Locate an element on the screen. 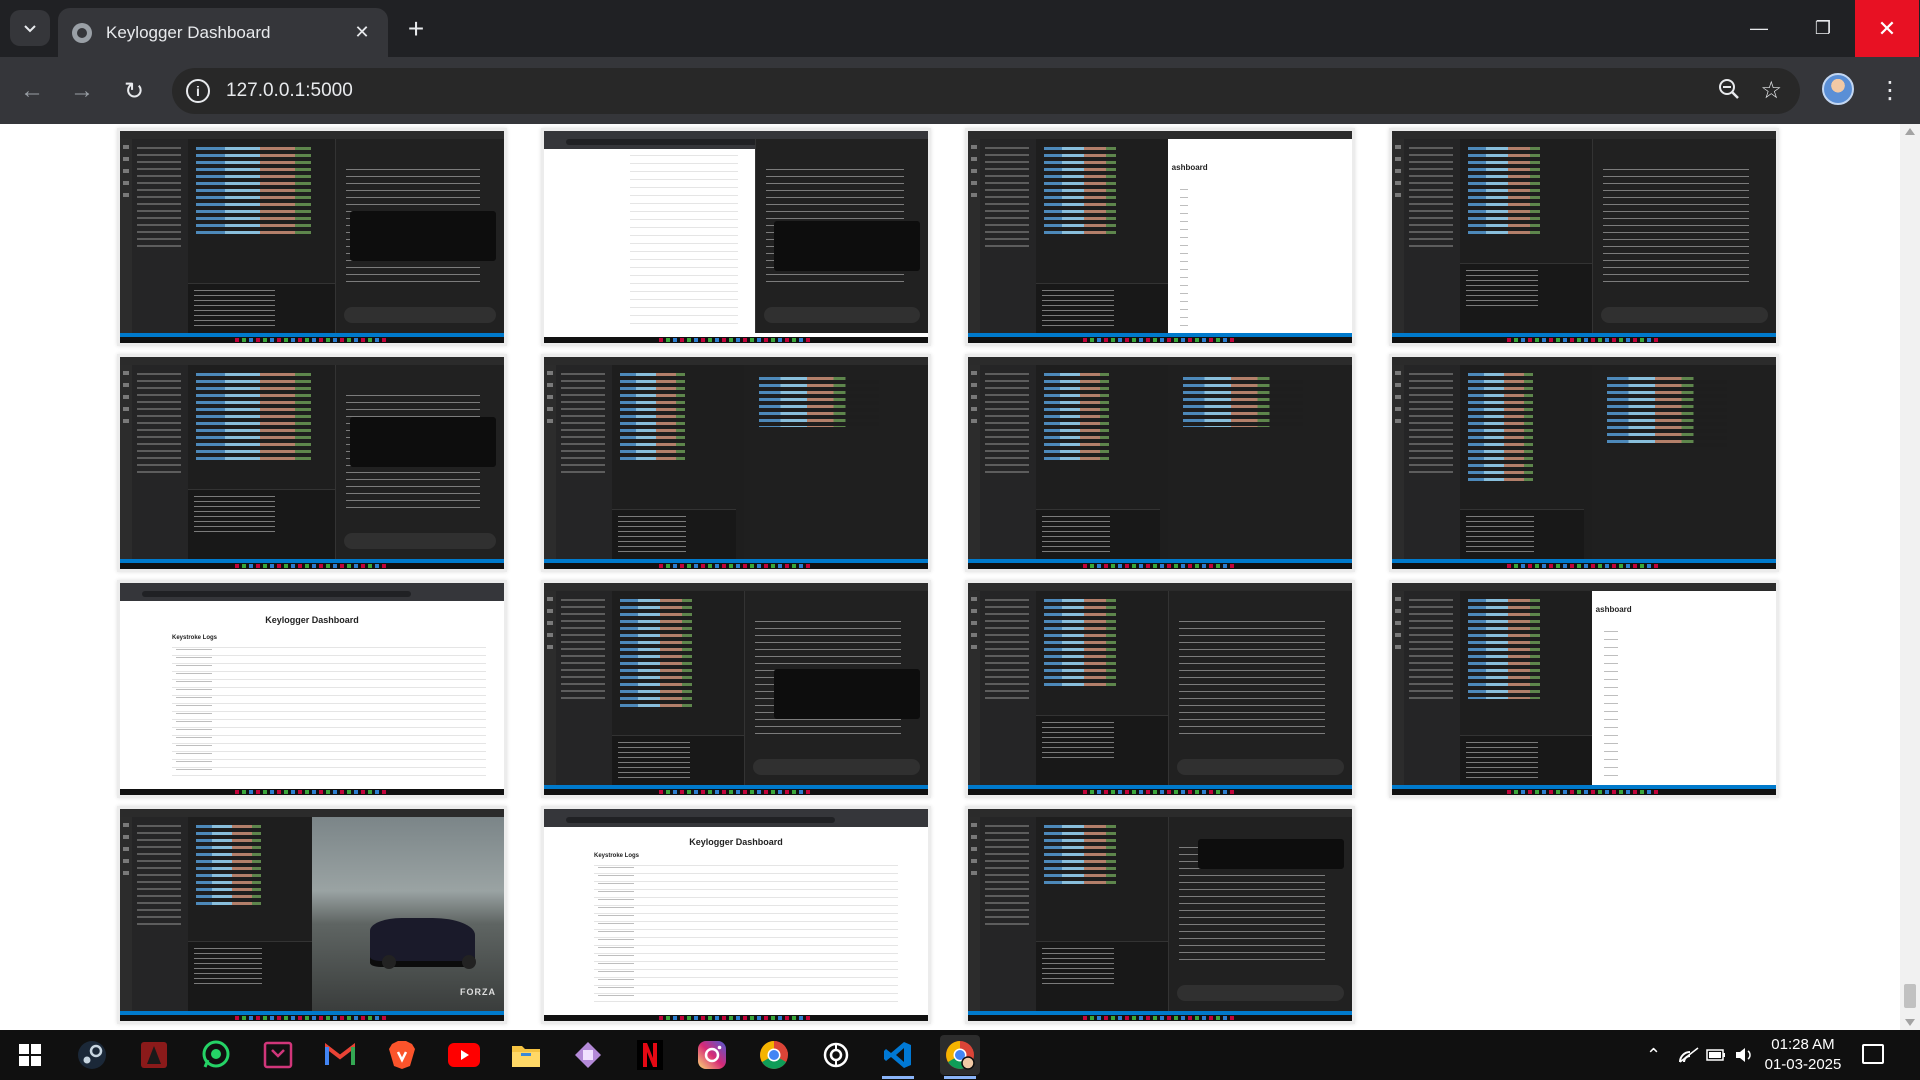  brave-icon is located at coordinates (402, 1055).